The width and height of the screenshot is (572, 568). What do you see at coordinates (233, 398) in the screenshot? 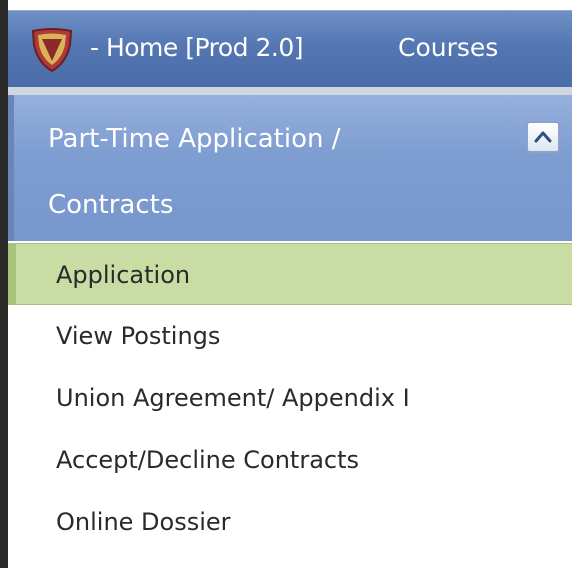
I see `menu-item-label: Union Agreement/ Appendix I` at bounding box center [233, 398].